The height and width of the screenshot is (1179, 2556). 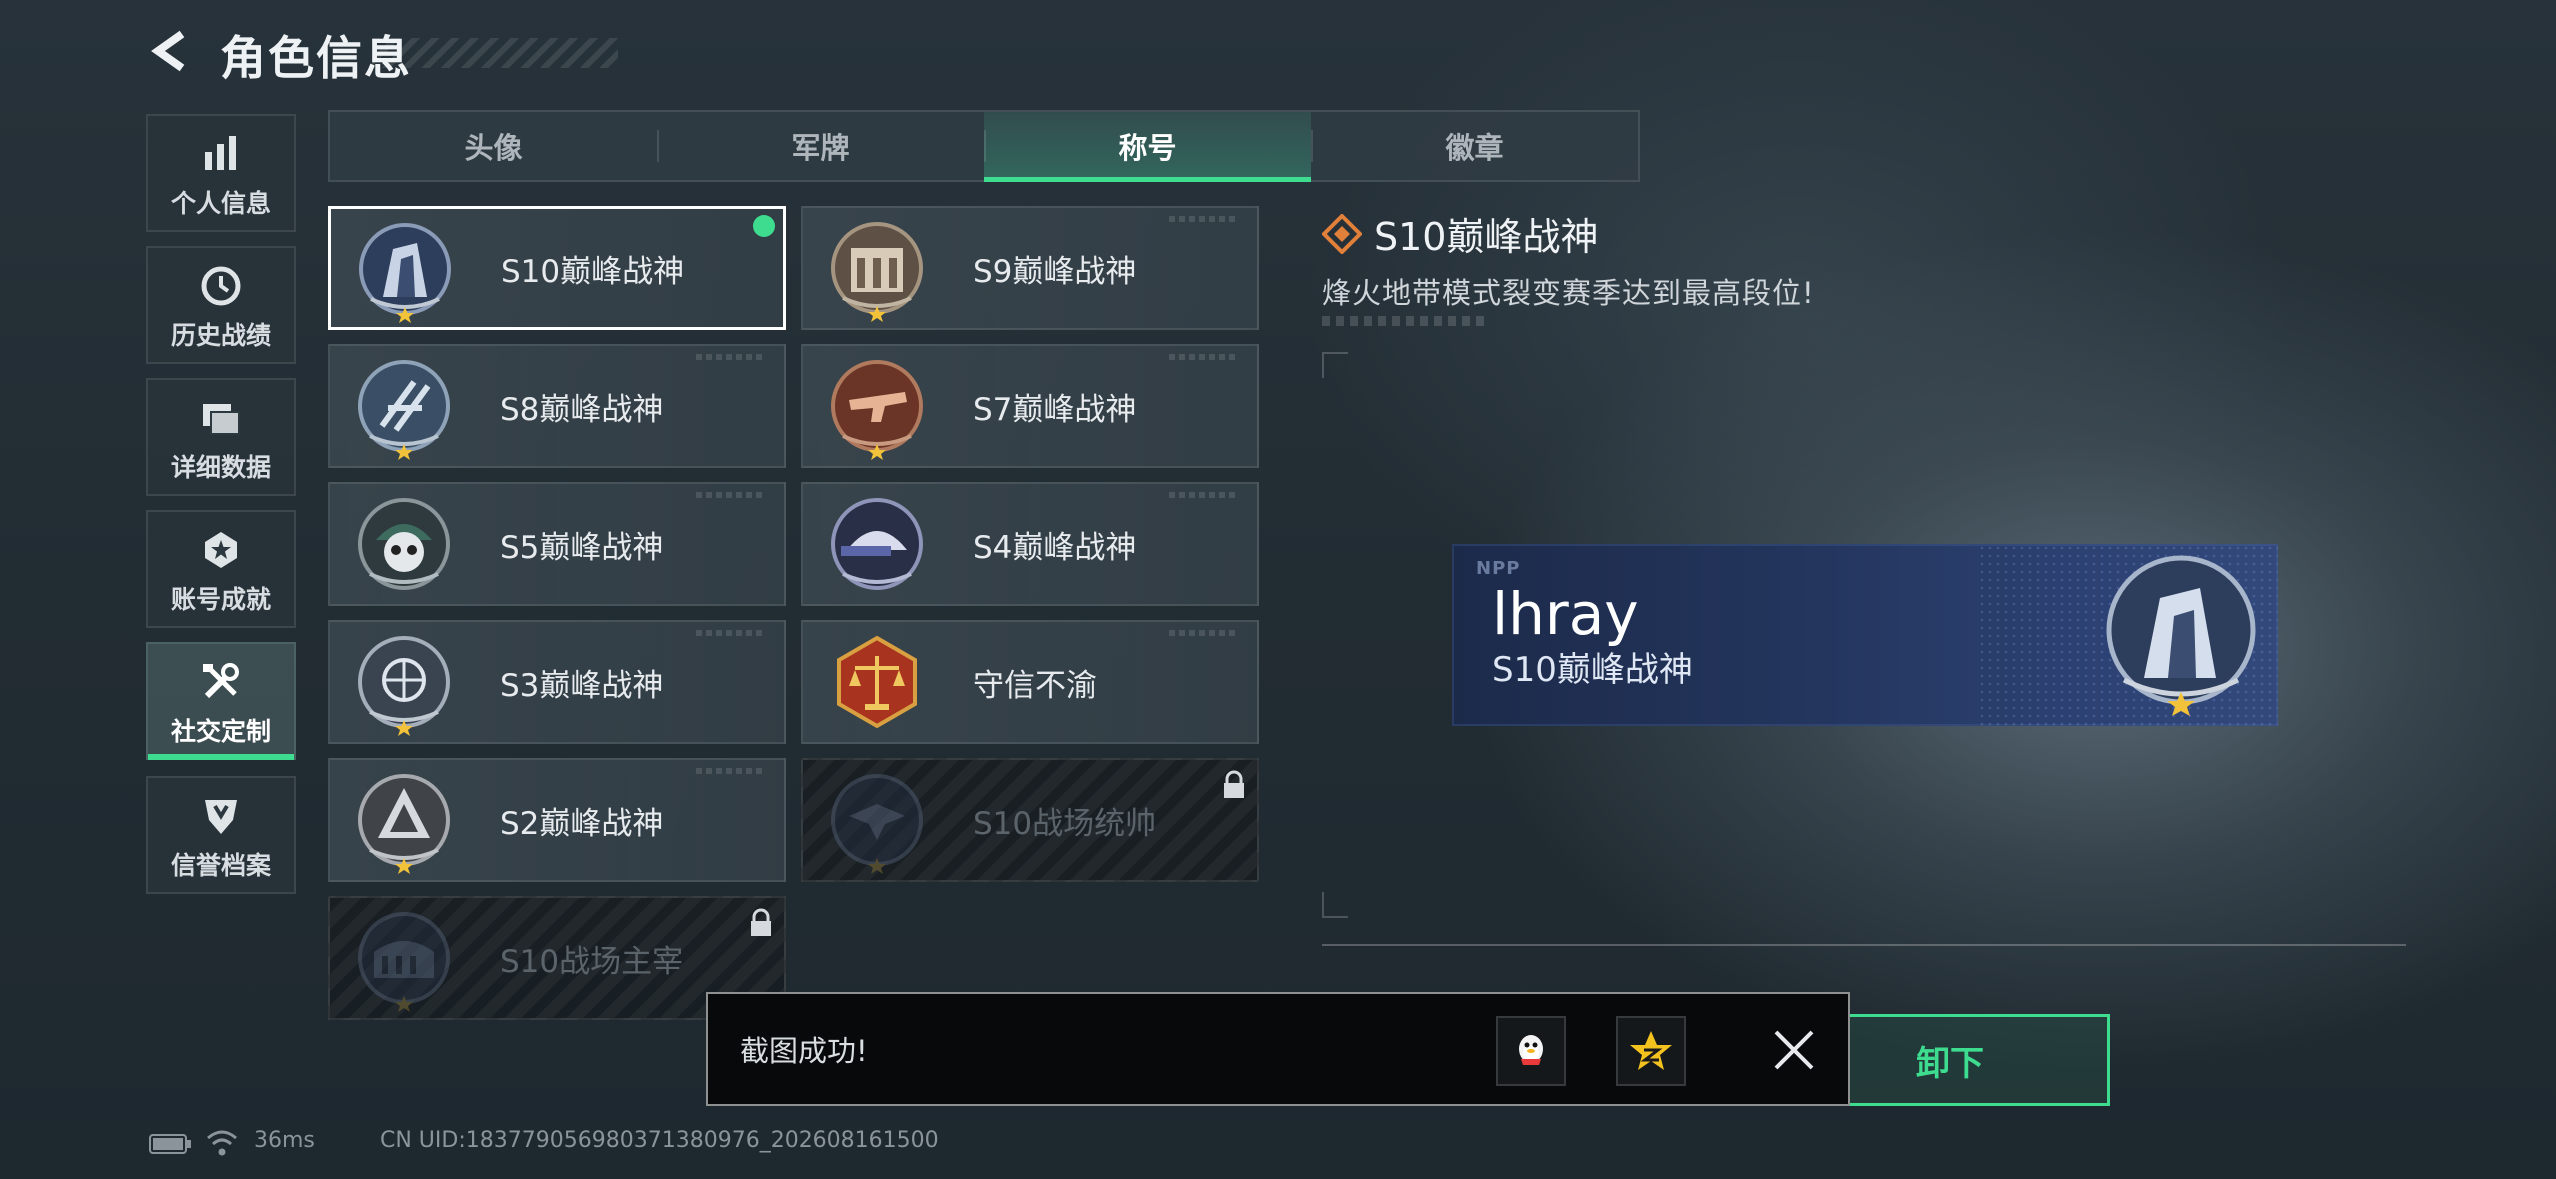 I want to click on divider, so click(x=1864, y=945).